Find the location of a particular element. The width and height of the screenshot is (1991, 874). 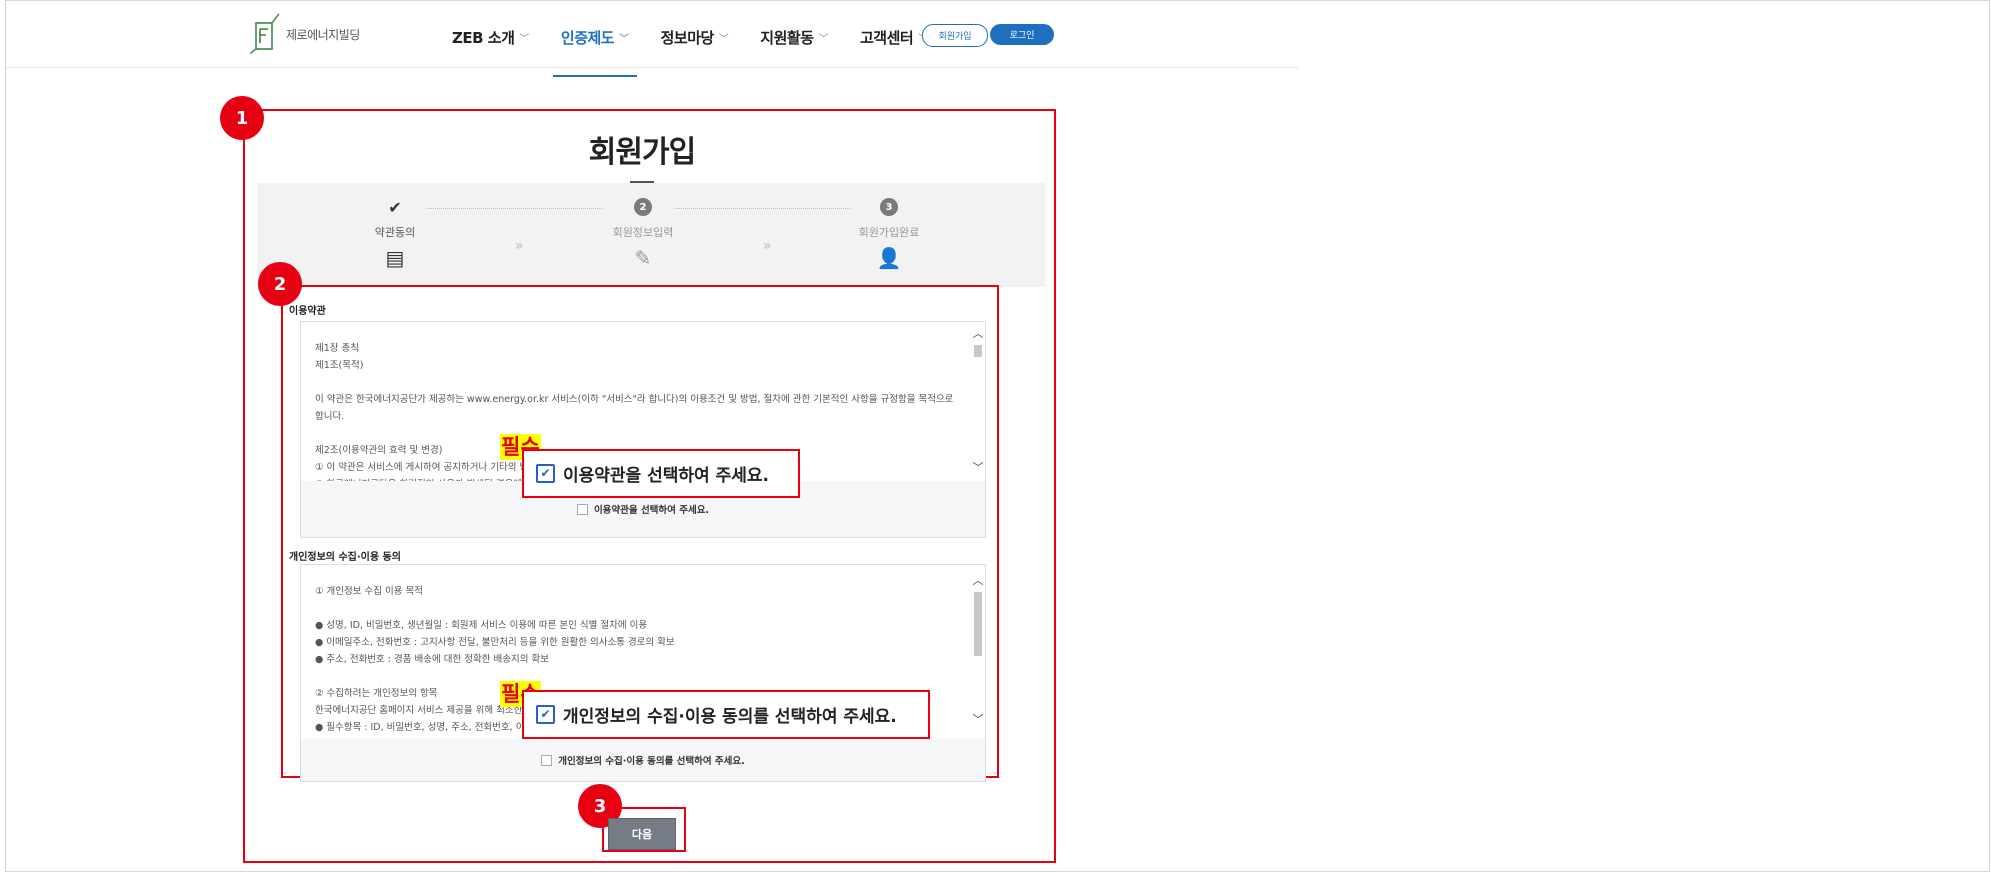

privacy-scrollbar: ︿ ﹀ is located at coordinates (978, 652).